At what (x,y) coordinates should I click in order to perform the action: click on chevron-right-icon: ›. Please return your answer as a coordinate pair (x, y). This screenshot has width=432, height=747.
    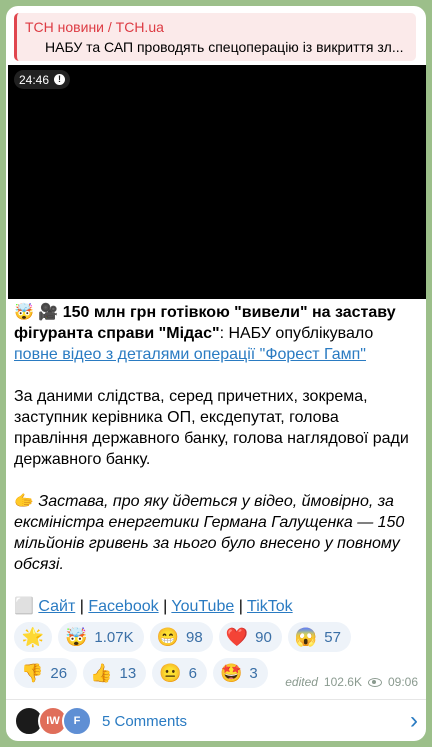
    Looking at the image, I should click on (414, 720).